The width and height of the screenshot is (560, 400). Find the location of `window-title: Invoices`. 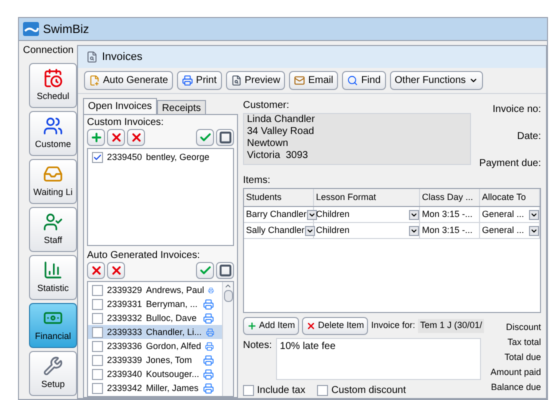

window-title: Invoices is located at coordinates (122, 57).